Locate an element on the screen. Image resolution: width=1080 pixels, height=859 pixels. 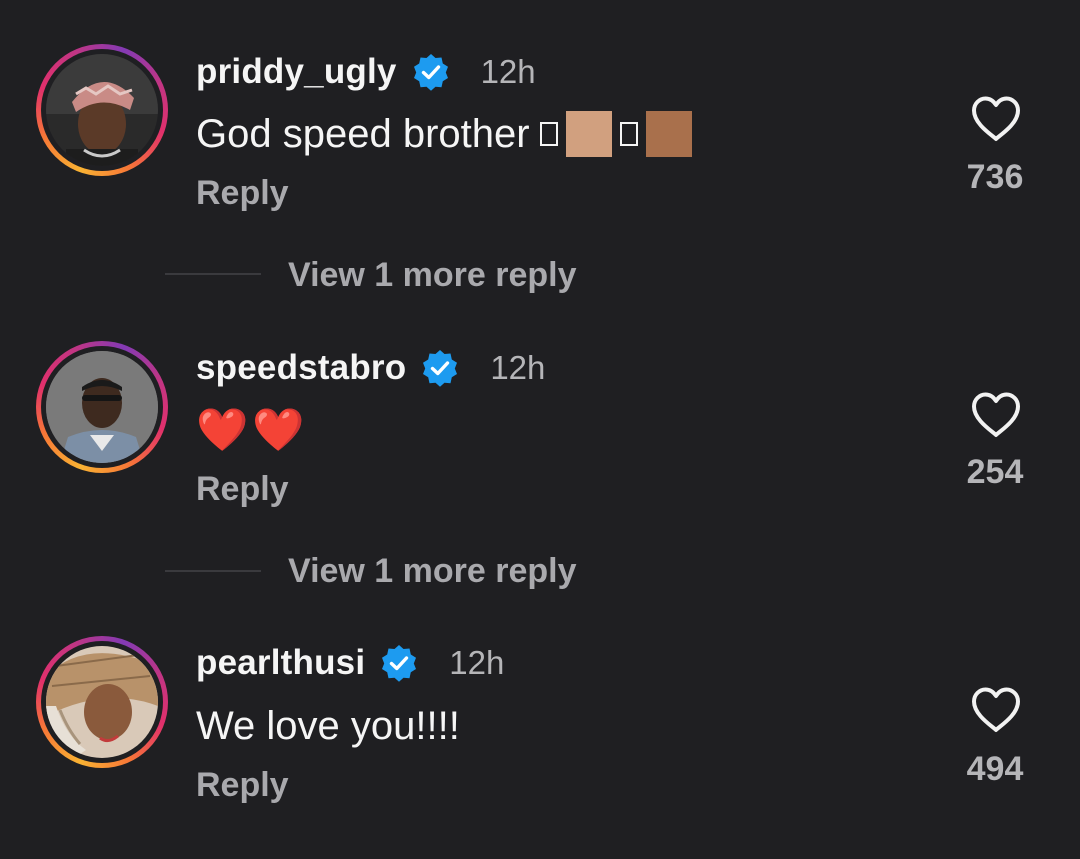
username: pearlthusi is located at coordinates (280, 663).